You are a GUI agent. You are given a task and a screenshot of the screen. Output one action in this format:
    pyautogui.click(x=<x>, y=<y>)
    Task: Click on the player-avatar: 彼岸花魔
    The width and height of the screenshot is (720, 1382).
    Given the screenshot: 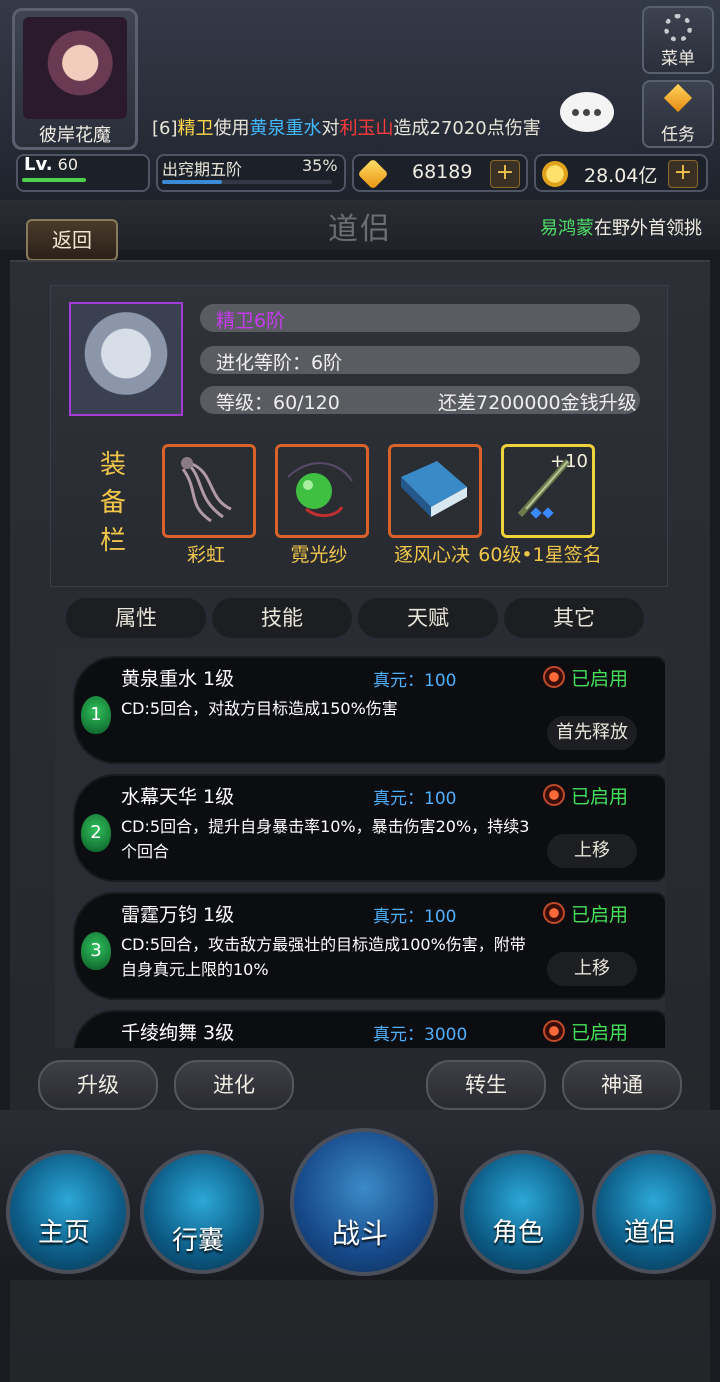 What is the action you would take?
    pyautogui.click(x=75, y=79)
    